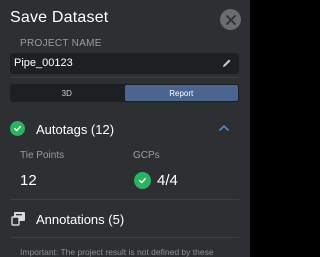  I want to click on gcps-label: GCPs, so click(146, 155).